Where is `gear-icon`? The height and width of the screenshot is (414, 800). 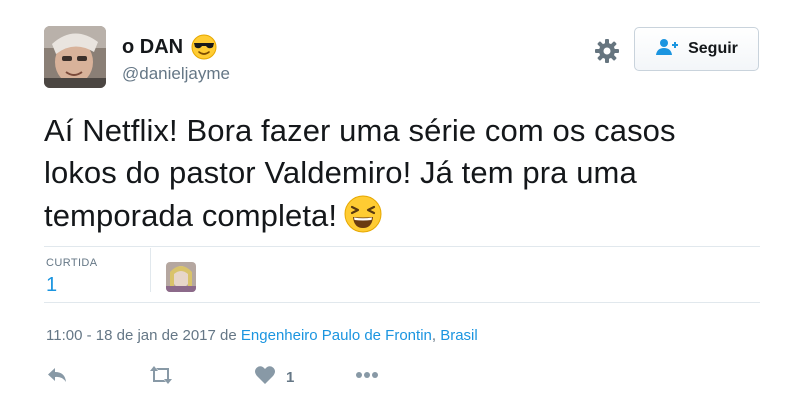 gear-icon is located at coordinates (607, 51).